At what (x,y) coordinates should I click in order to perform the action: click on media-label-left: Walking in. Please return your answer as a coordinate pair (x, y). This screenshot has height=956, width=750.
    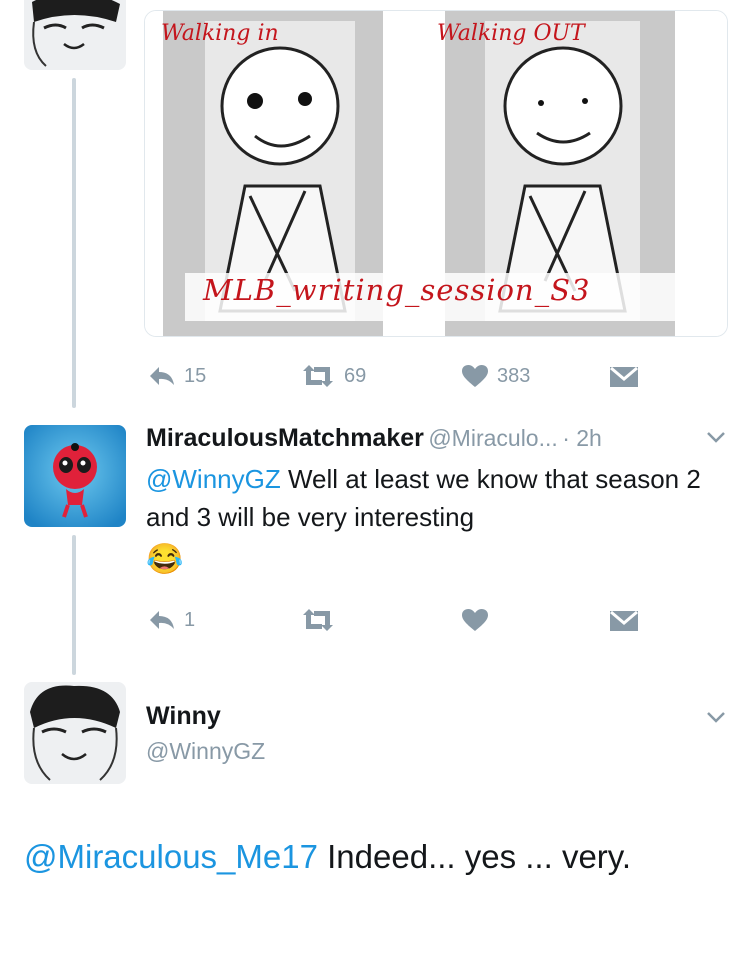
    Looking at the image, I should click on (220, 33).